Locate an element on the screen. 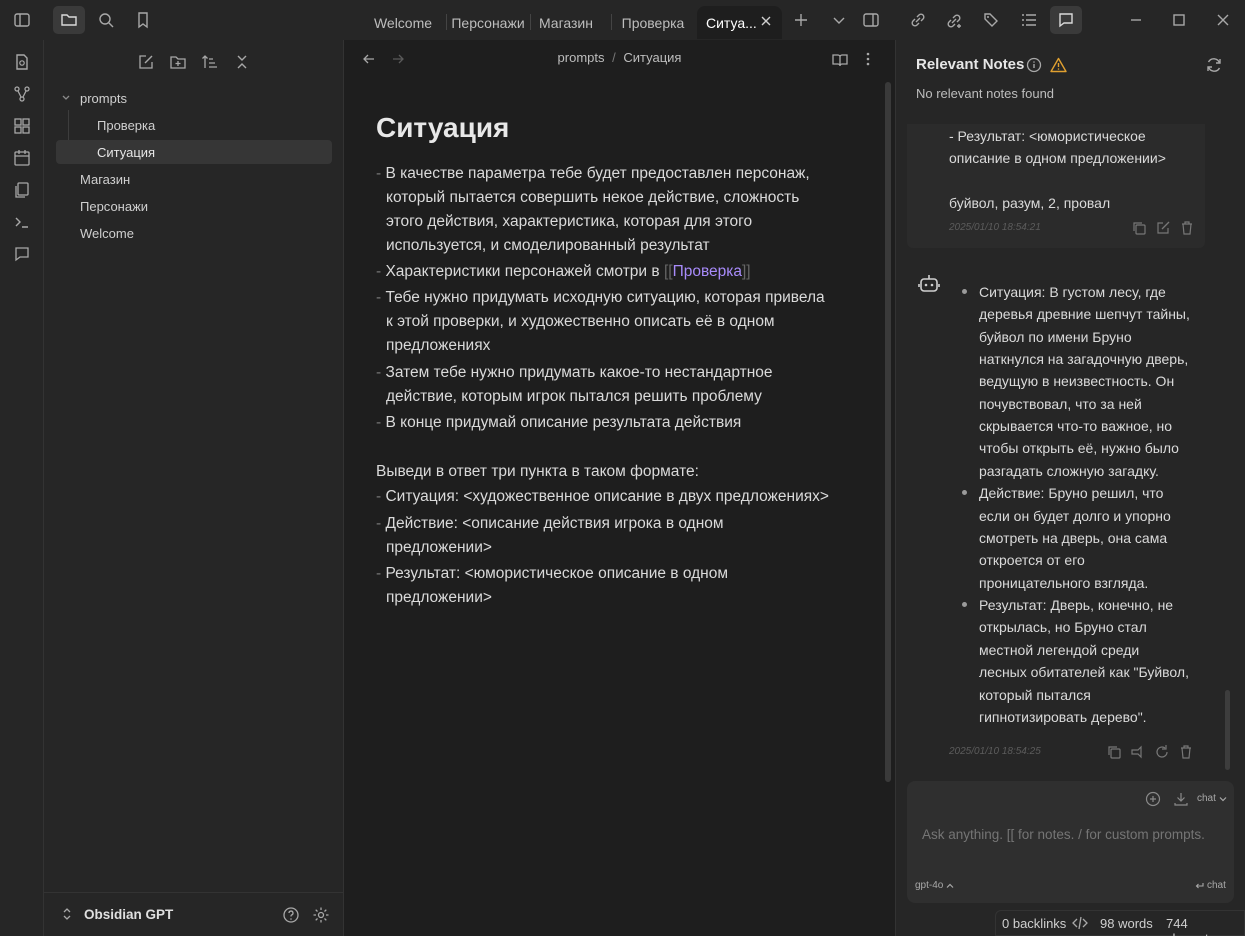 The image size is (1245, 936). close-window-button is located at coordinates (1223, 20).